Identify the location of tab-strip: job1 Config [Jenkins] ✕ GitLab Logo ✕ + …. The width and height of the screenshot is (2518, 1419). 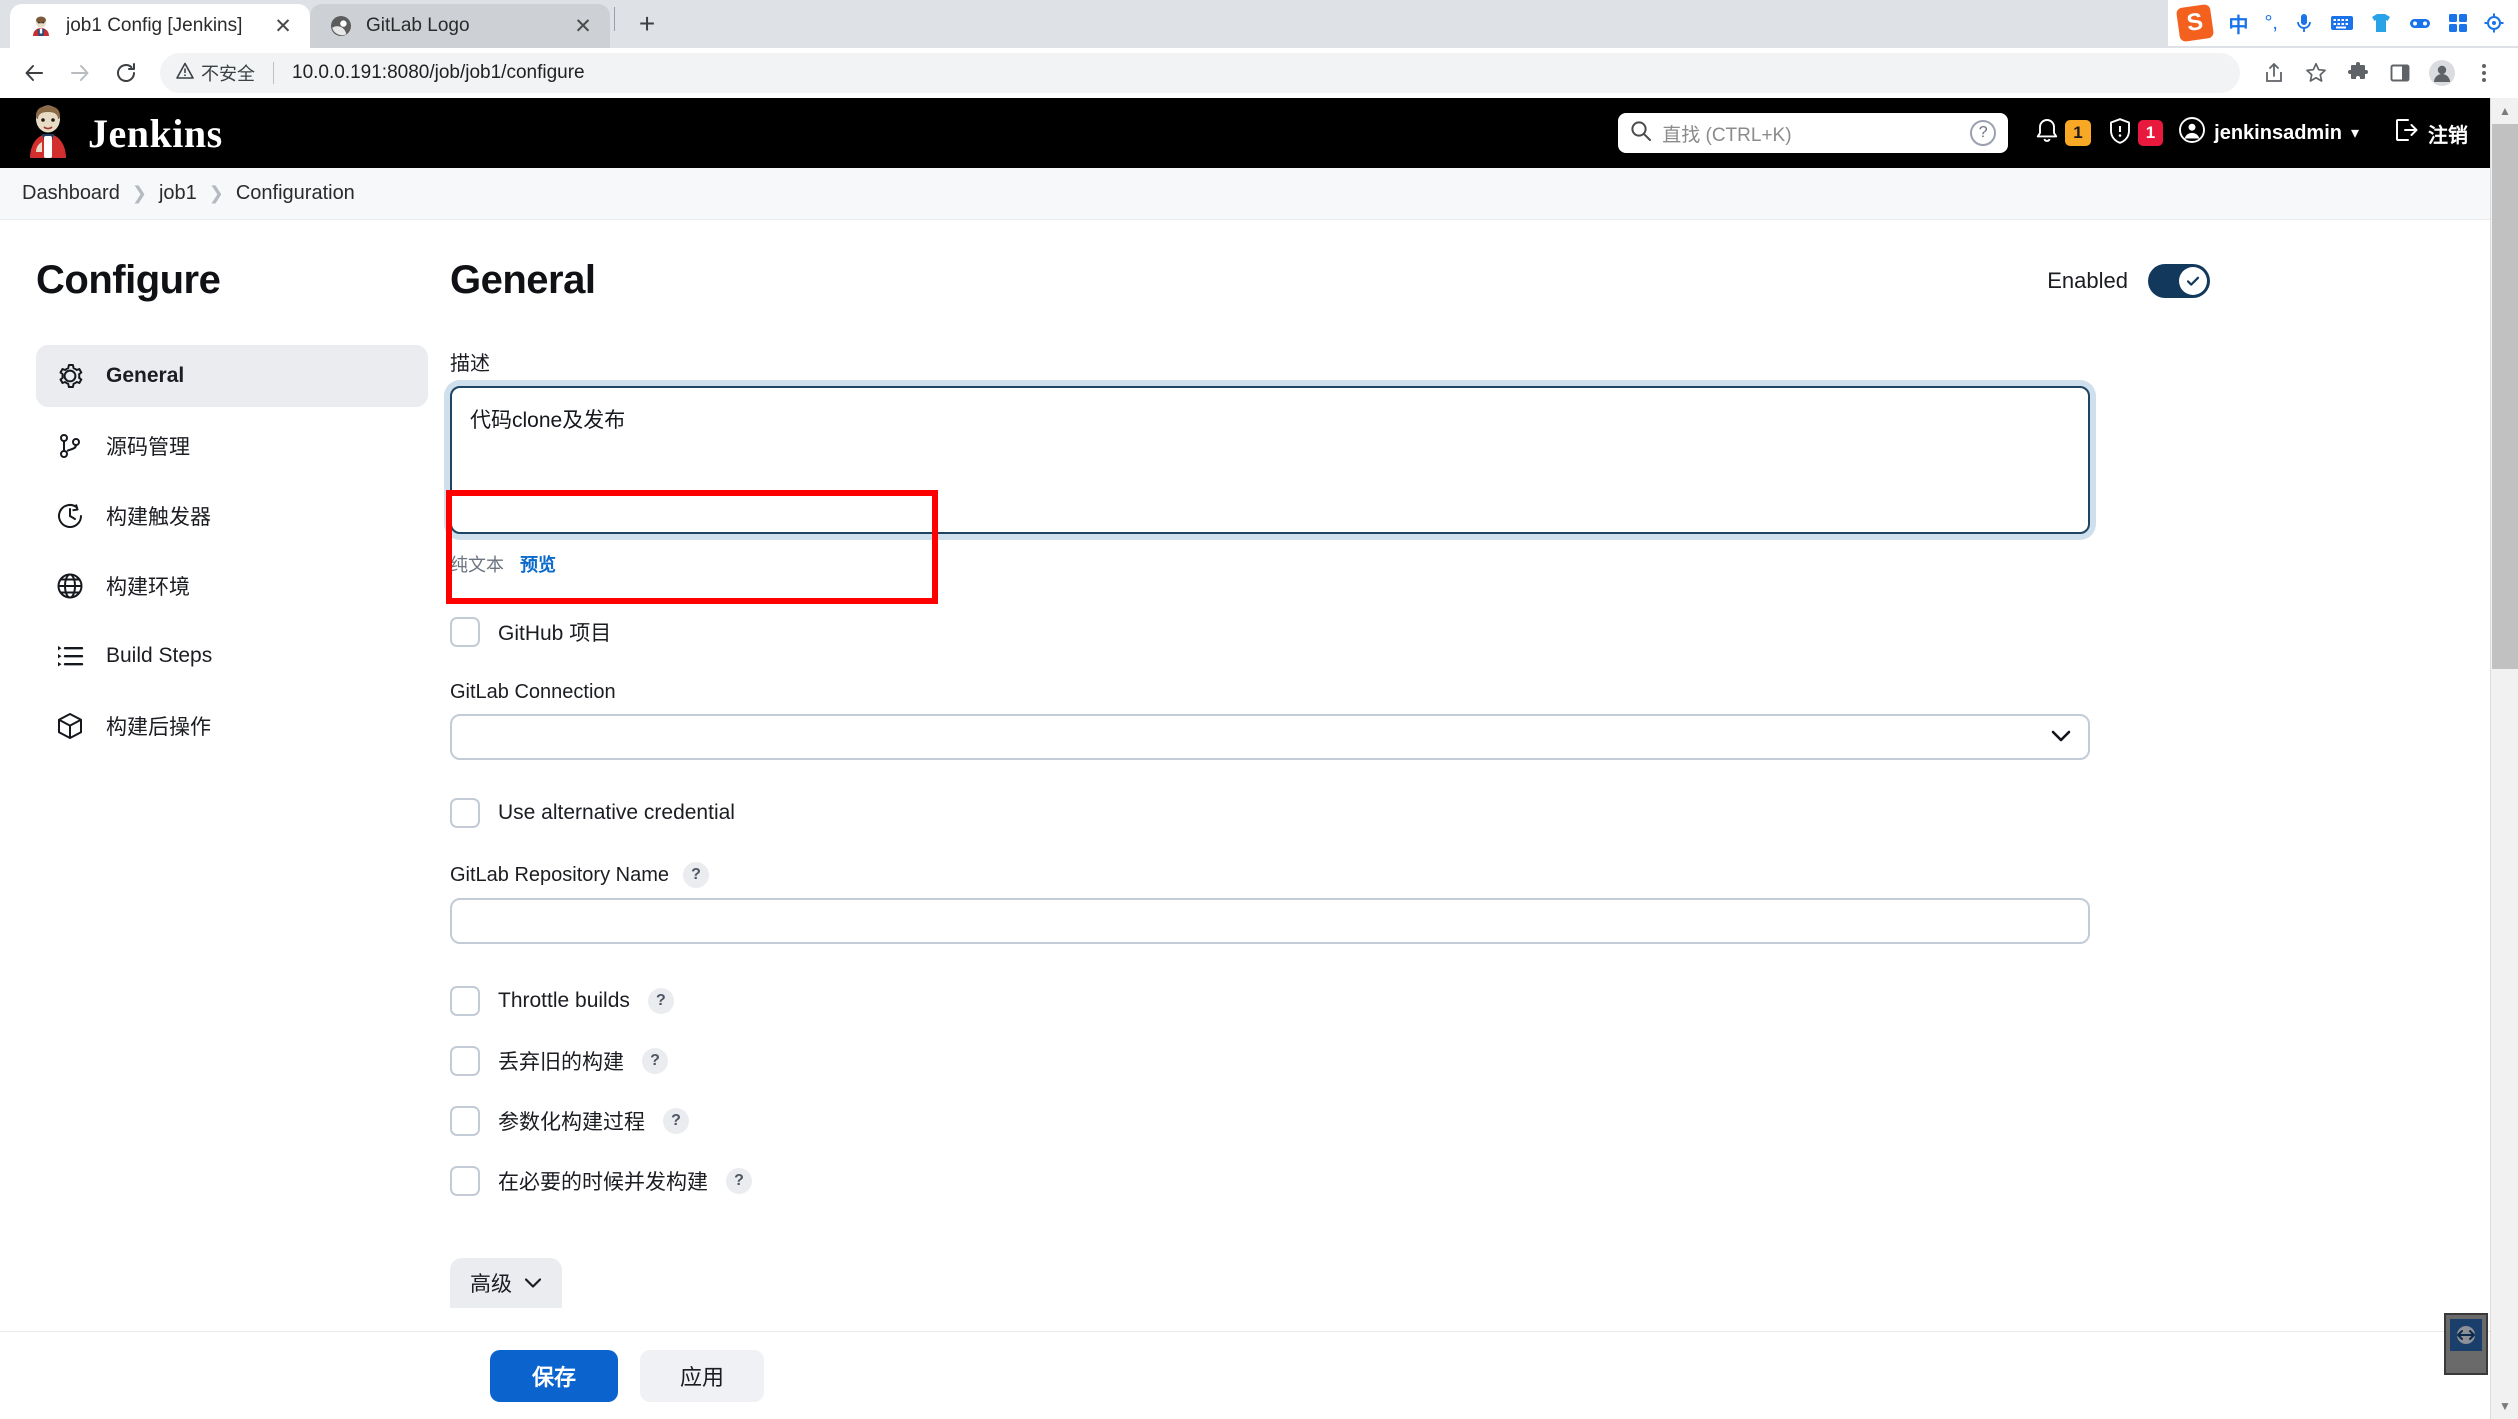
(1259, 24).